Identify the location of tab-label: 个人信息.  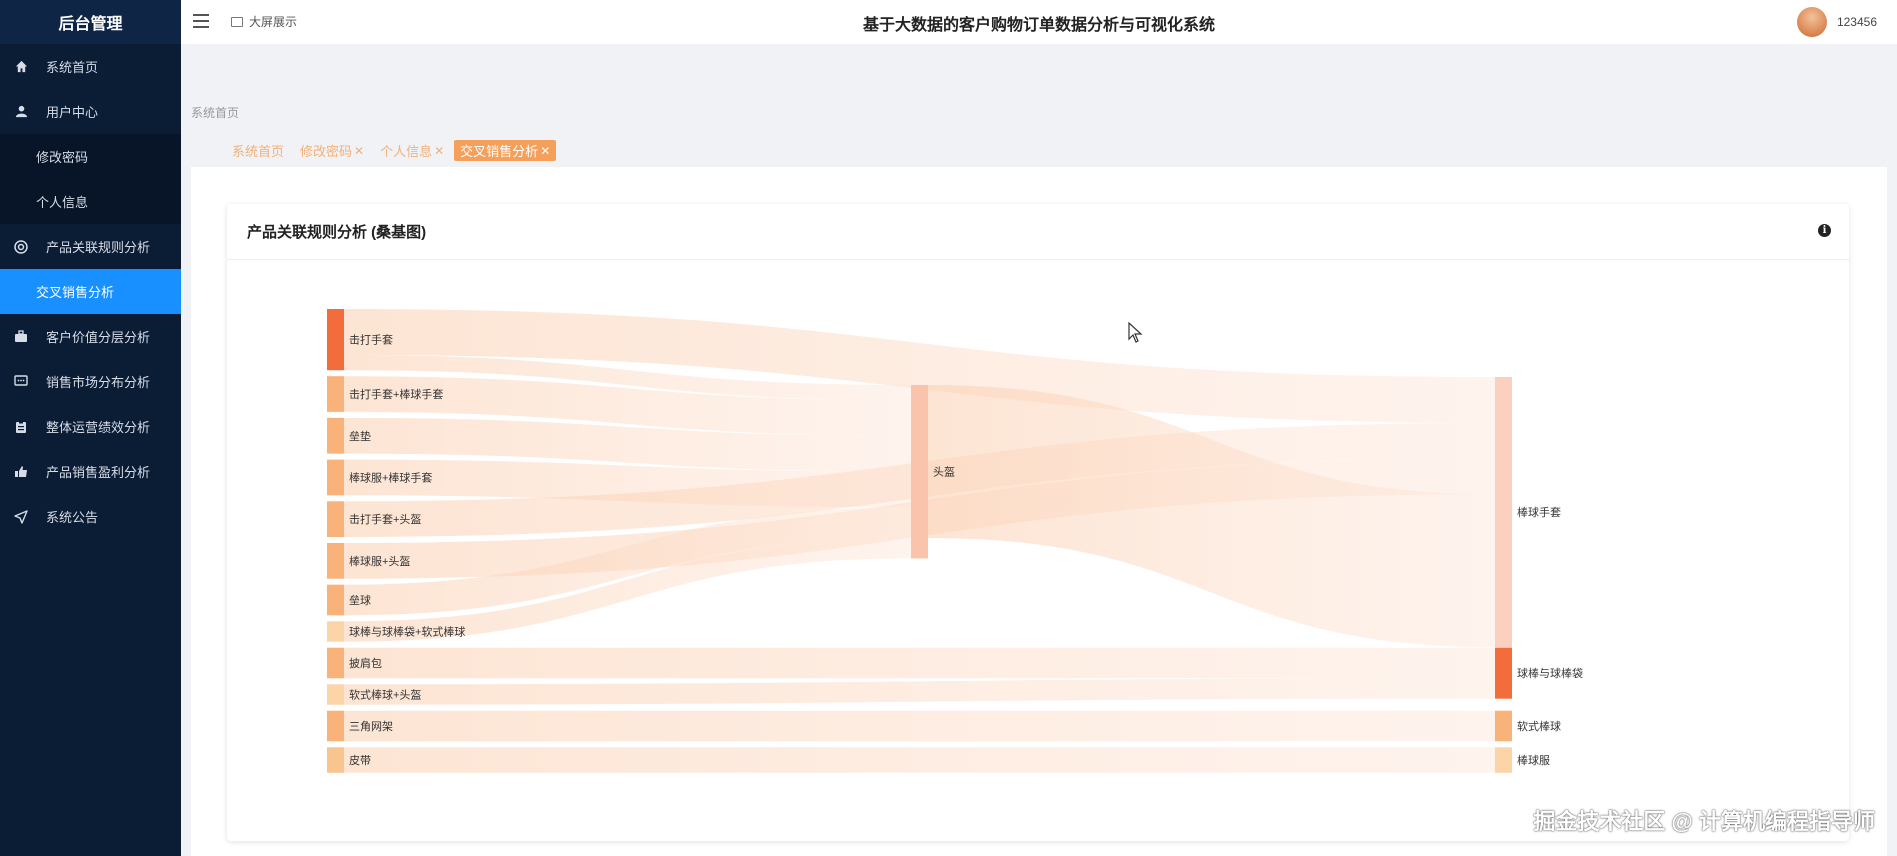
(406, 151).